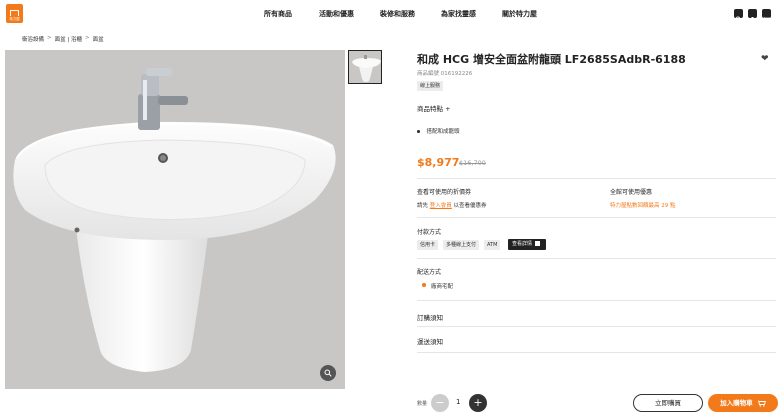 The width and height of the screenshot is (780, 417). I want to click on site-header: 特力屋 所有商品 活動和優惠 裝修和服務 為家找靈感 關於特力屋, so click(390, 14).